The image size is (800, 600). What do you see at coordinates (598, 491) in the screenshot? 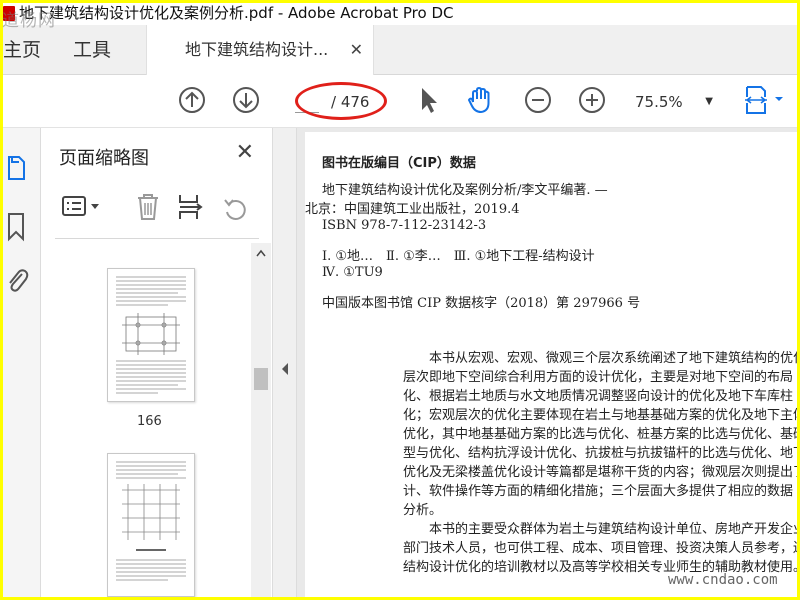
I see `paragraph-line: 计、软件操作等方面的精细化措施；三个层面大多提供了相应的数据` at bounding box center [598, 491].